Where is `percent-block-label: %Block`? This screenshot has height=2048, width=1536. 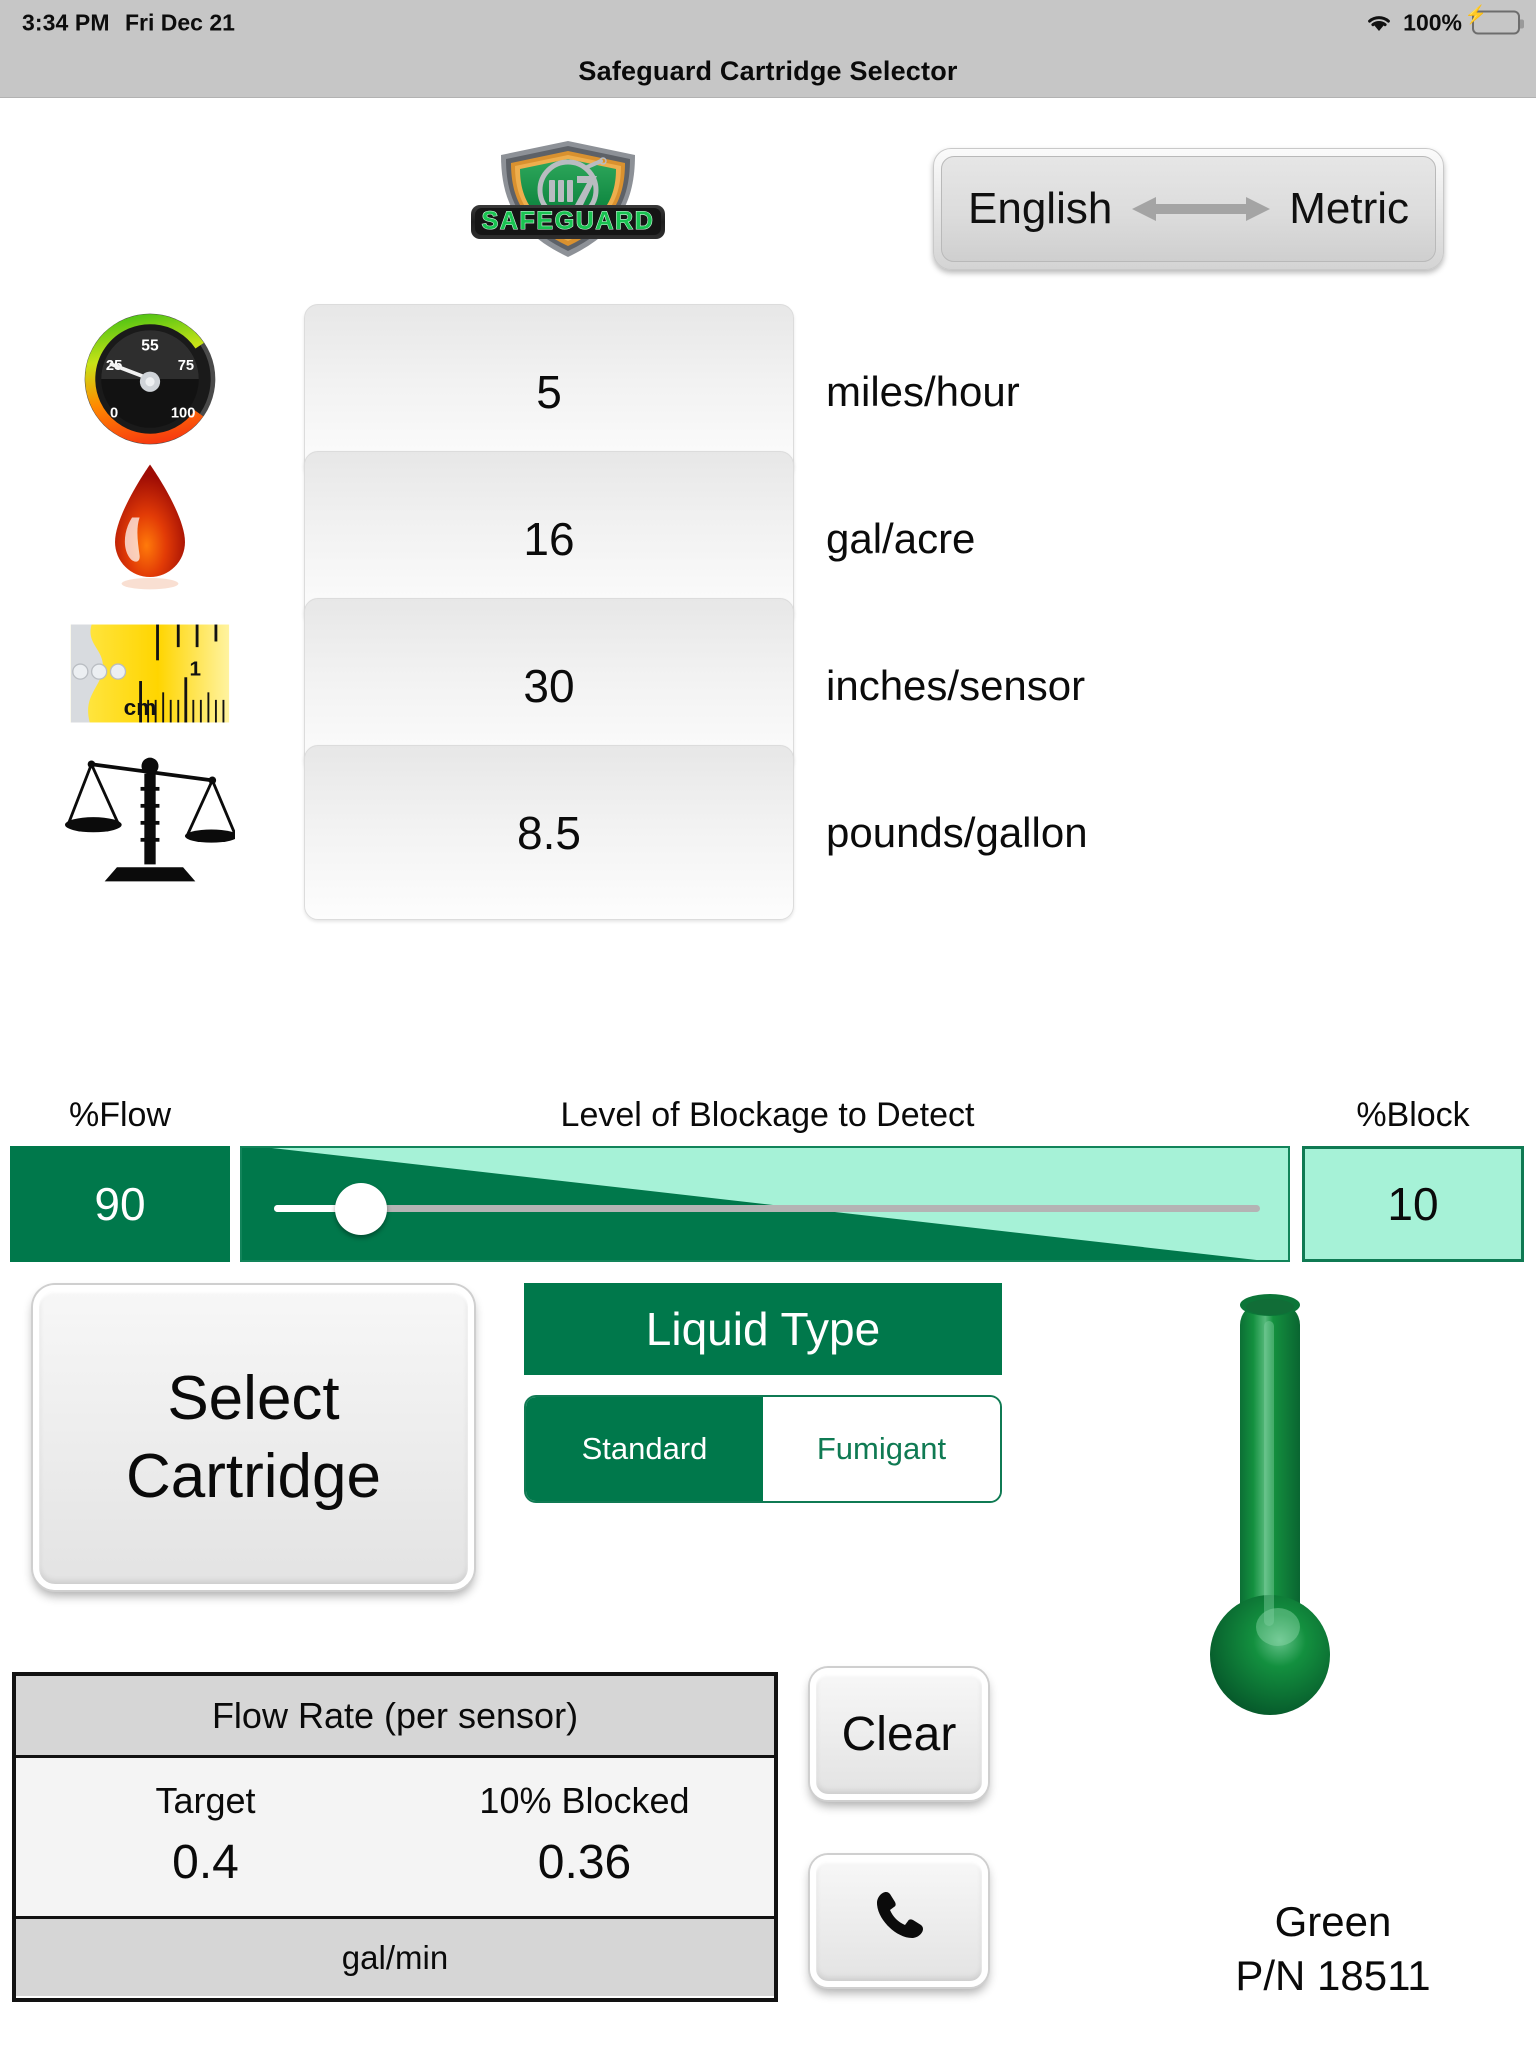 percent-block-label: %Block is located at coordinates (1413, 1115).